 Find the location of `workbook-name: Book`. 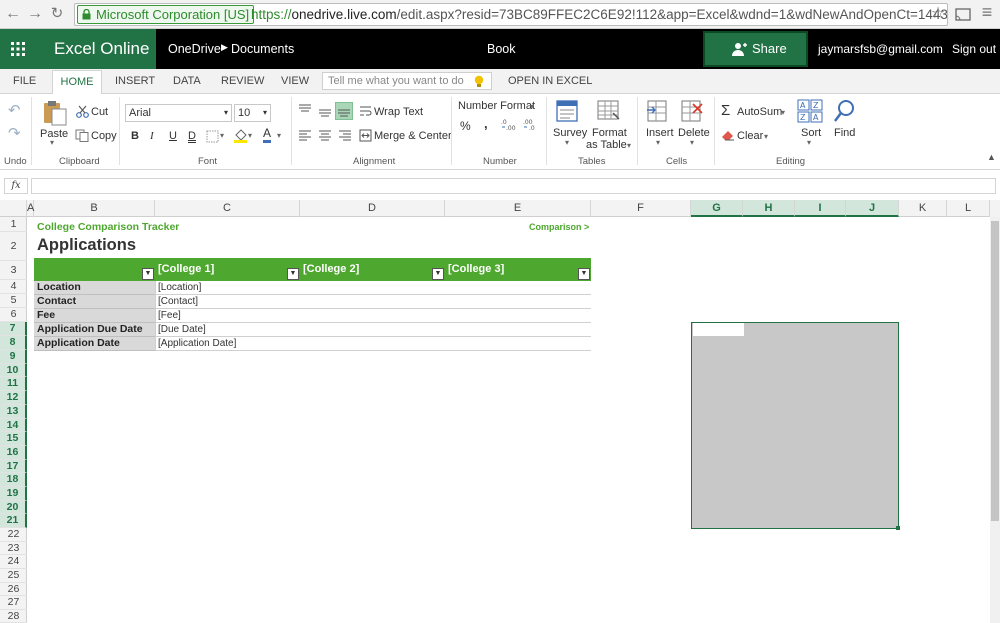

workbook-name: Book is located at coordinates (501, 49).